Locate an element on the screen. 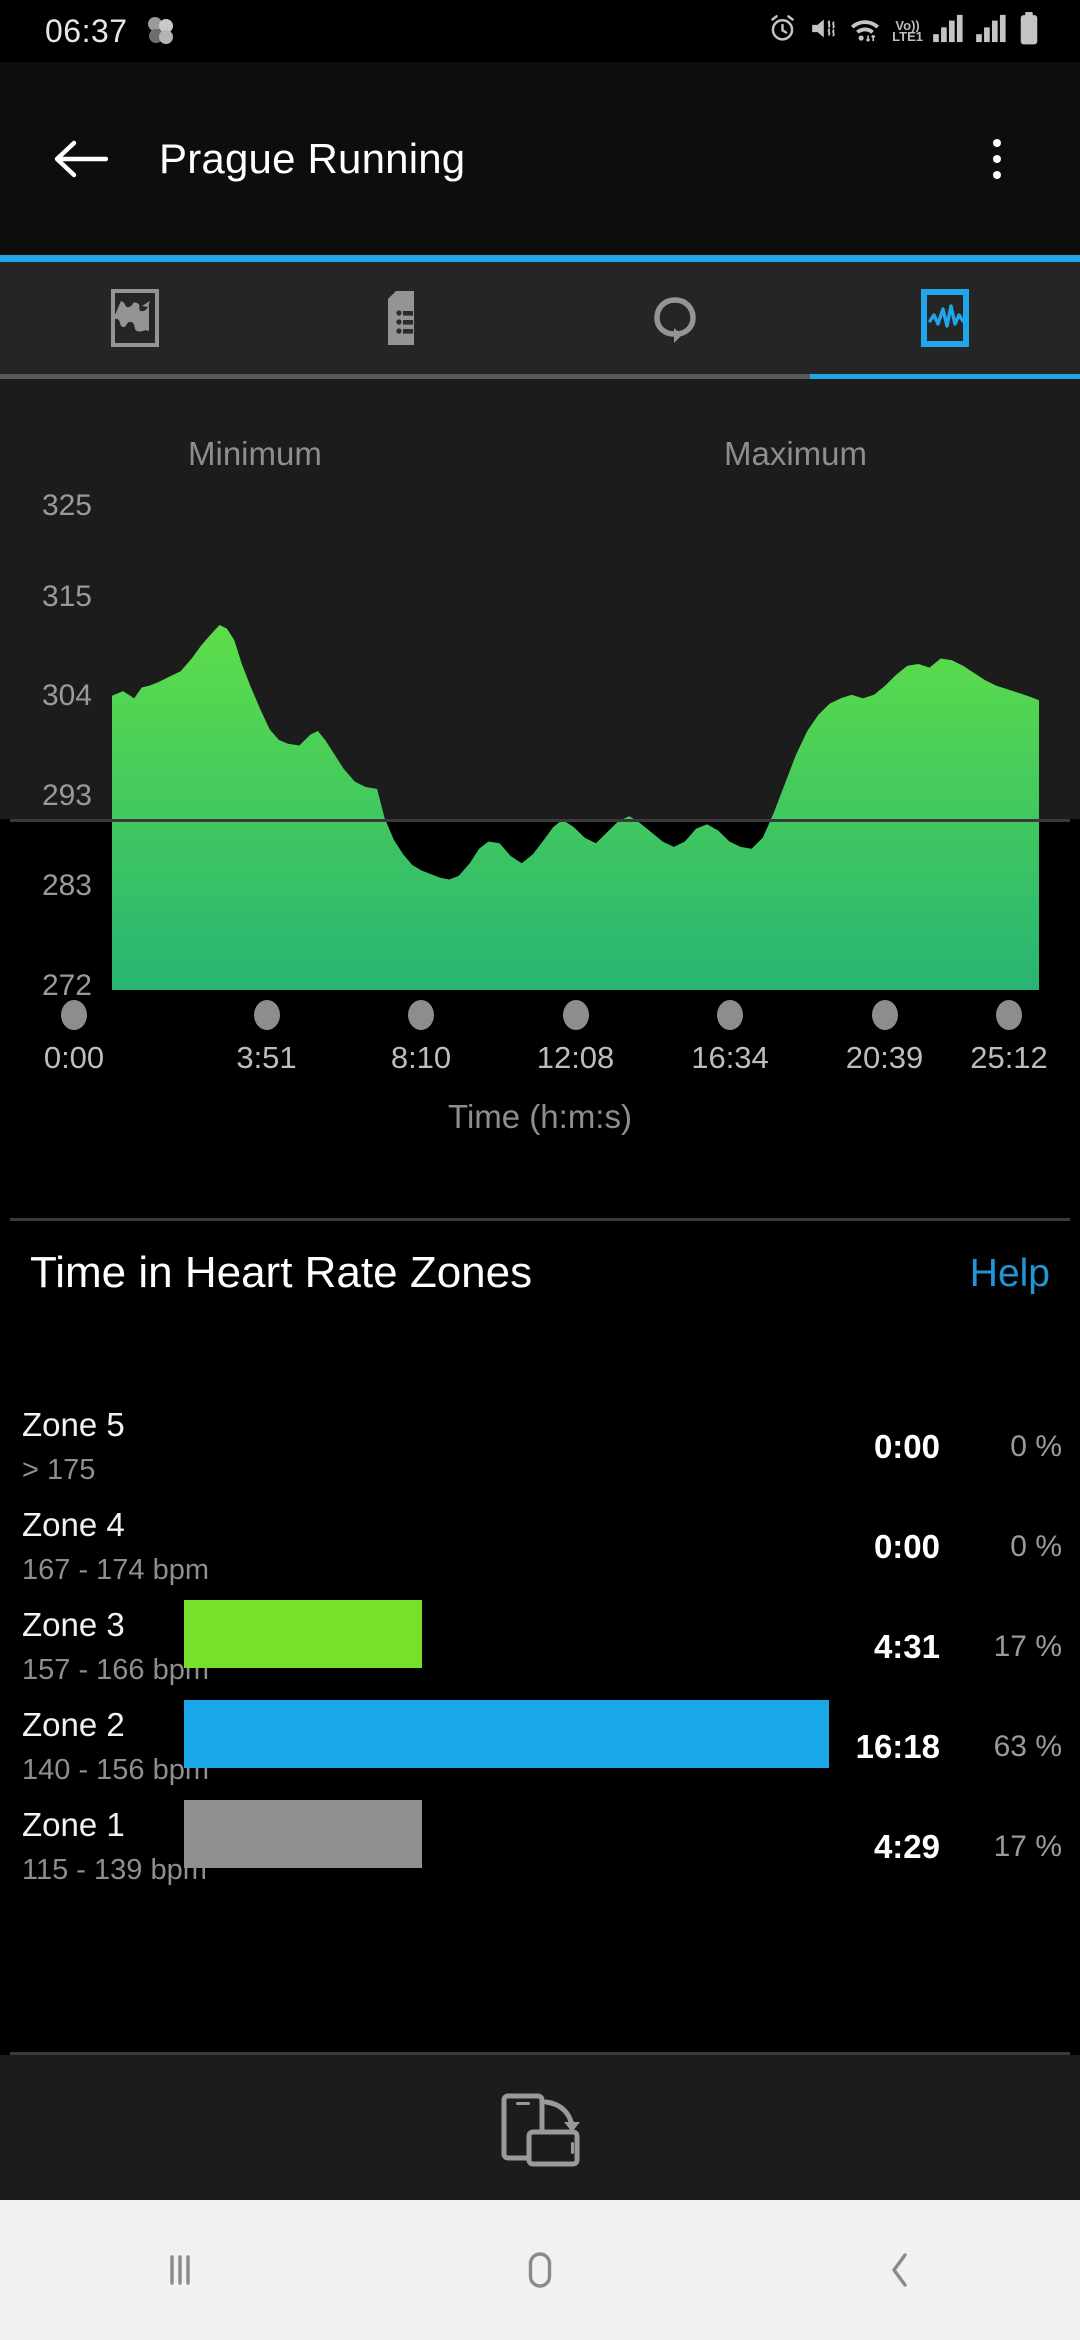  rotate-screen-icon is located at coordinates (540, 2129).